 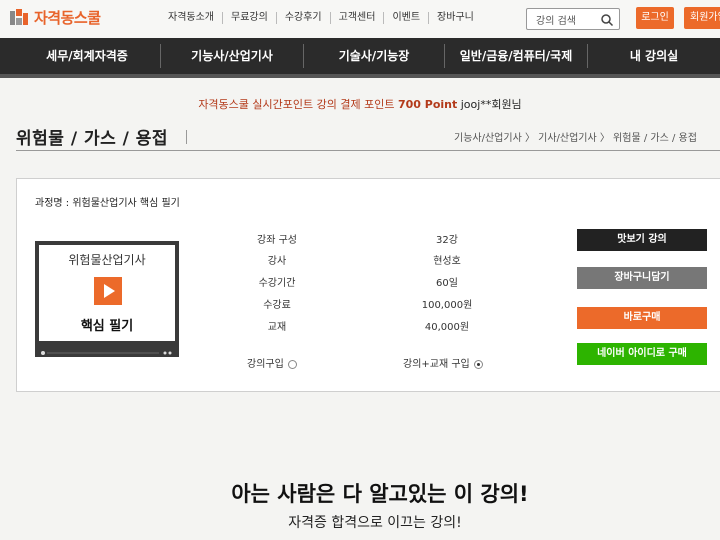 What do you see at coordinates (447, 283) in the screenshot?
I see `info-value: 60일` at bounding box center [447, 283].